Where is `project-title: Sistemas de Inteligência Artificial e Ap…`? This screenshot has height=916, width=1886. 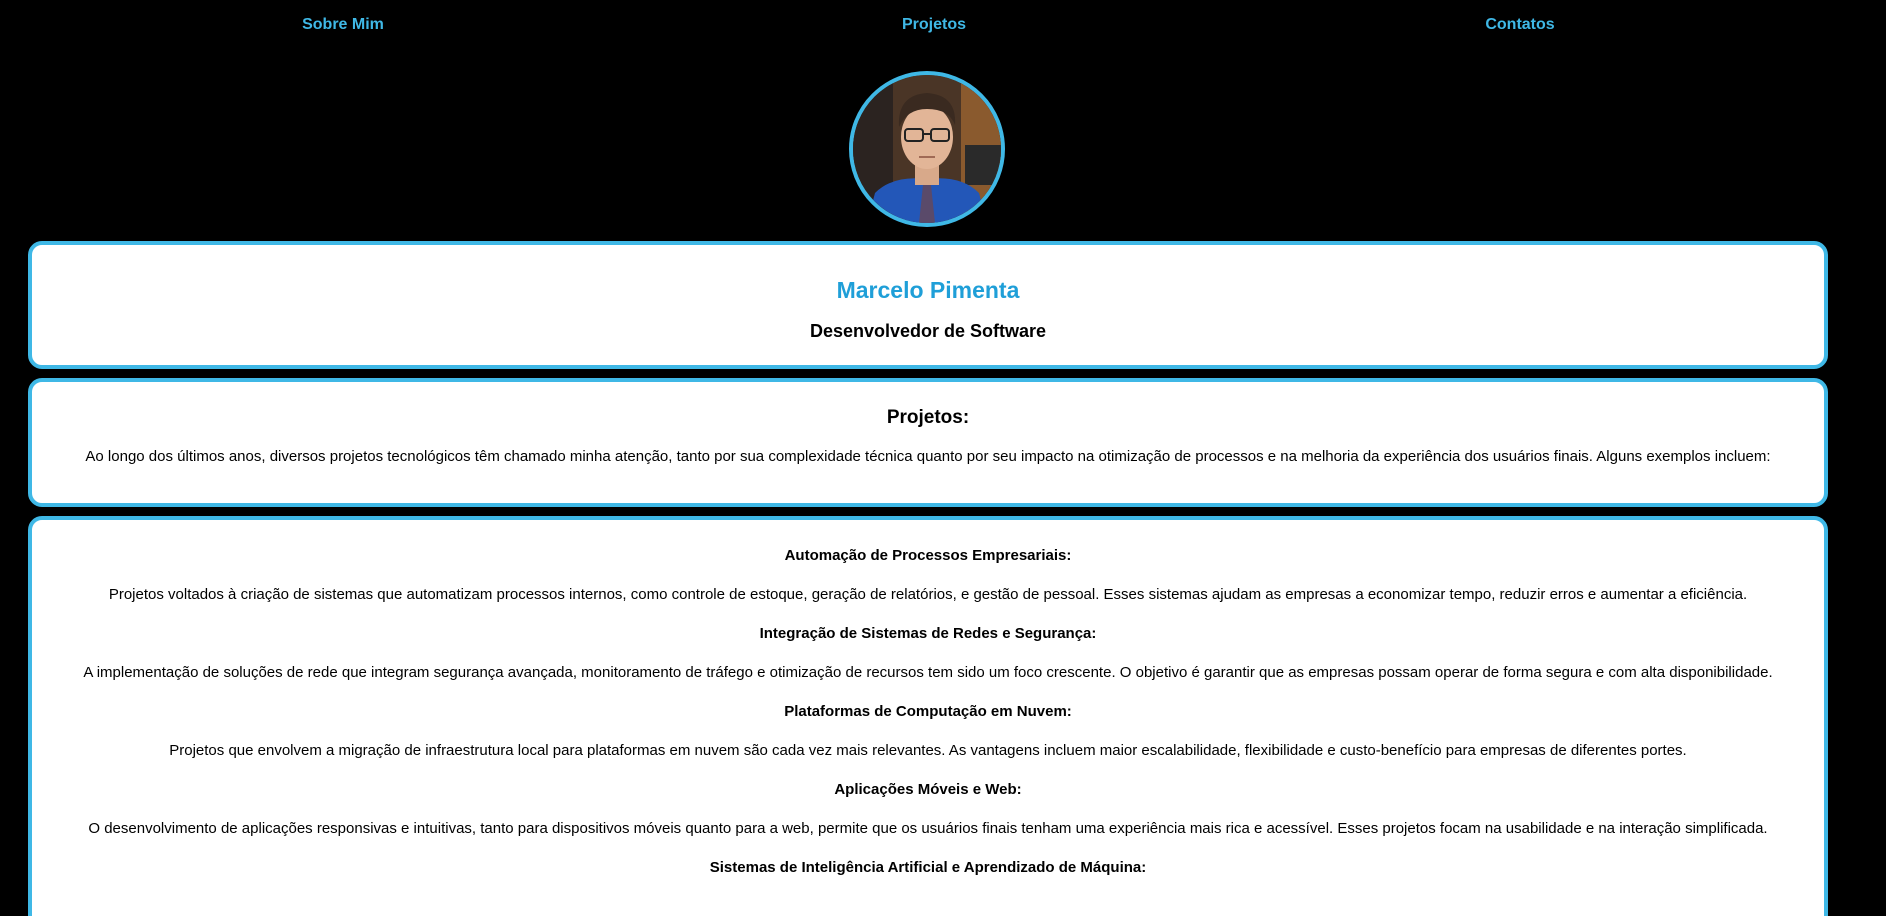 project-title: Sistemas de Inteligência Artificial e Ap… is located at coordinates (928, 867).